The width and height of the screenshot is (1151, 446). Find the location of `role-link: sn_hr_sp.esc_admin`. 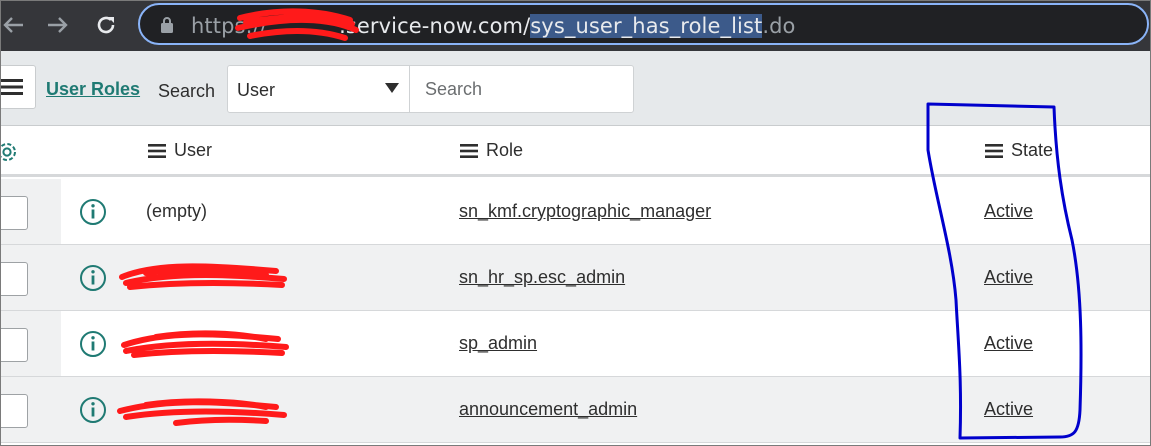

role-link: sn_hr_sp.esc_admin is located at coordinates (542, 277).